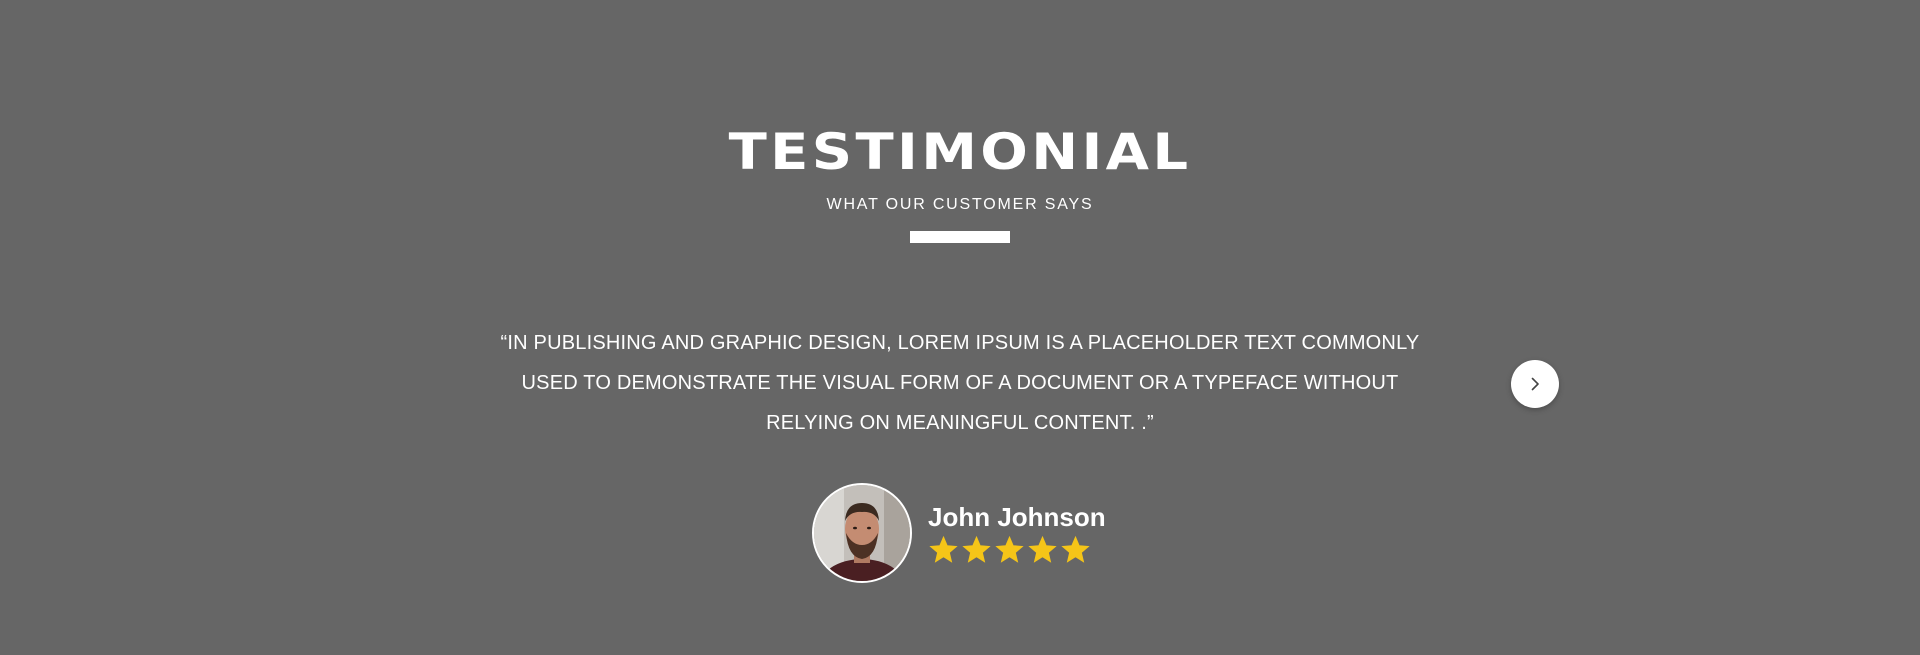  Describe the element at coordinates (862, 533) in the screenshot. I see `customer-avatar` at that location.